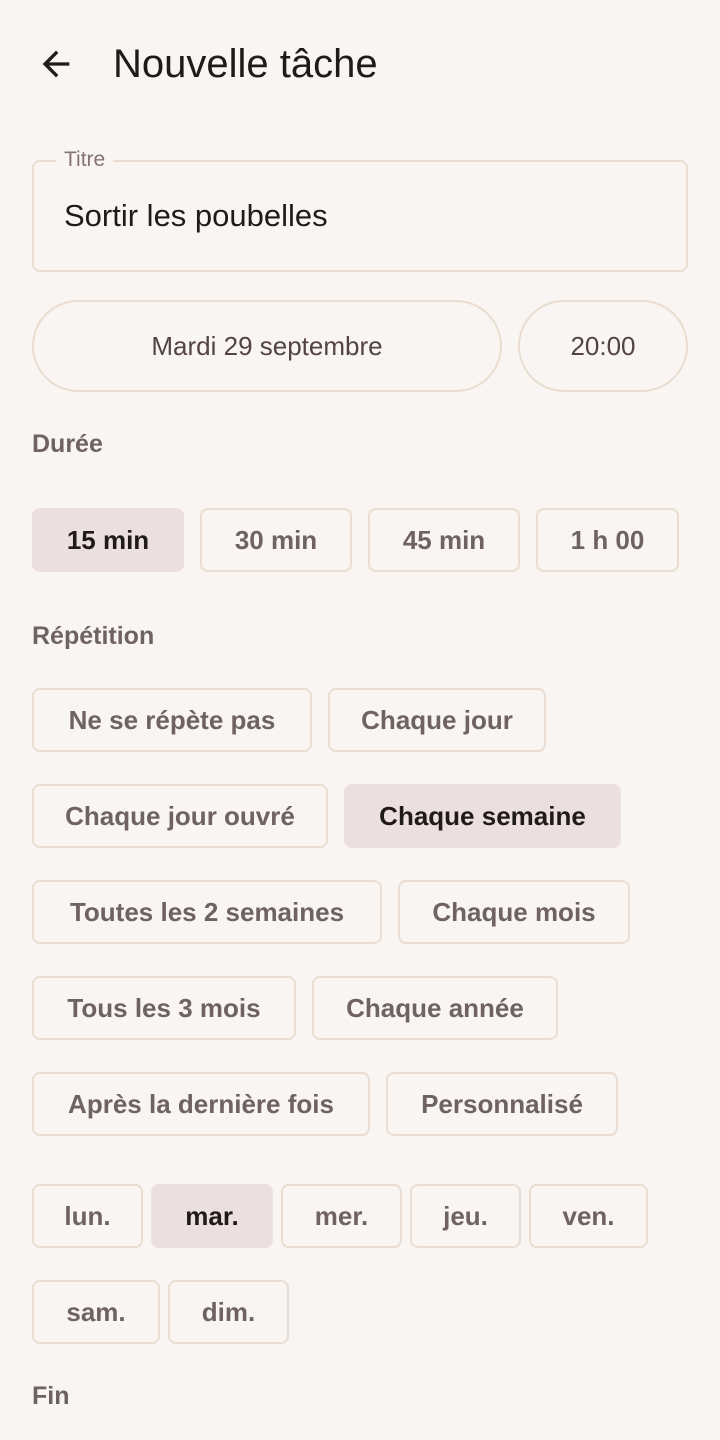 Image resolution: width=720 pixels, height=1440 pixels. What do you see at coordinates (276, 540) in the screenshot?
I see `duration-chip-30-min: 30 min` at bounding box center [276, 540].